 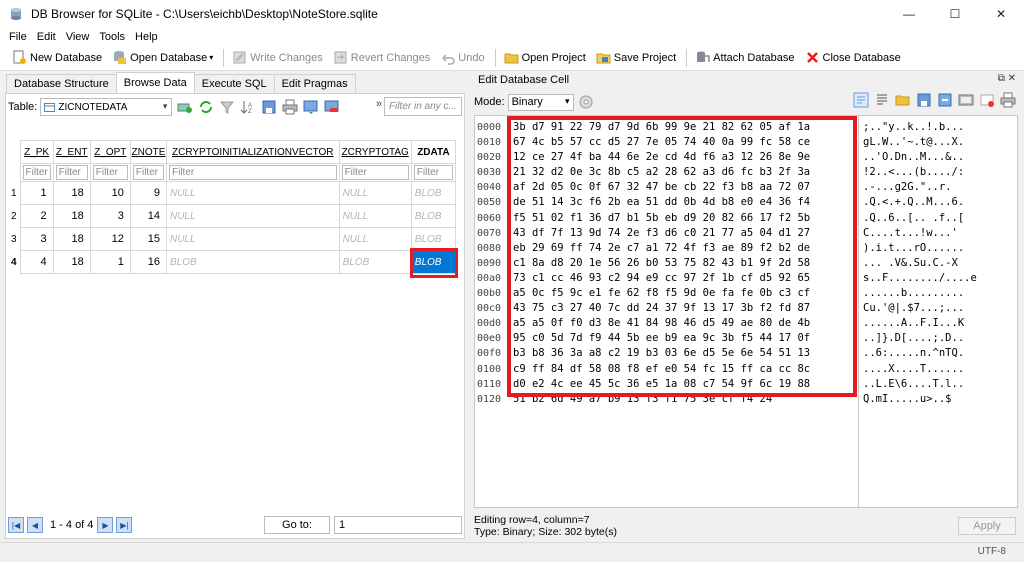 I want to click on previous-record-button: ◀, so click(x=35, y=525).